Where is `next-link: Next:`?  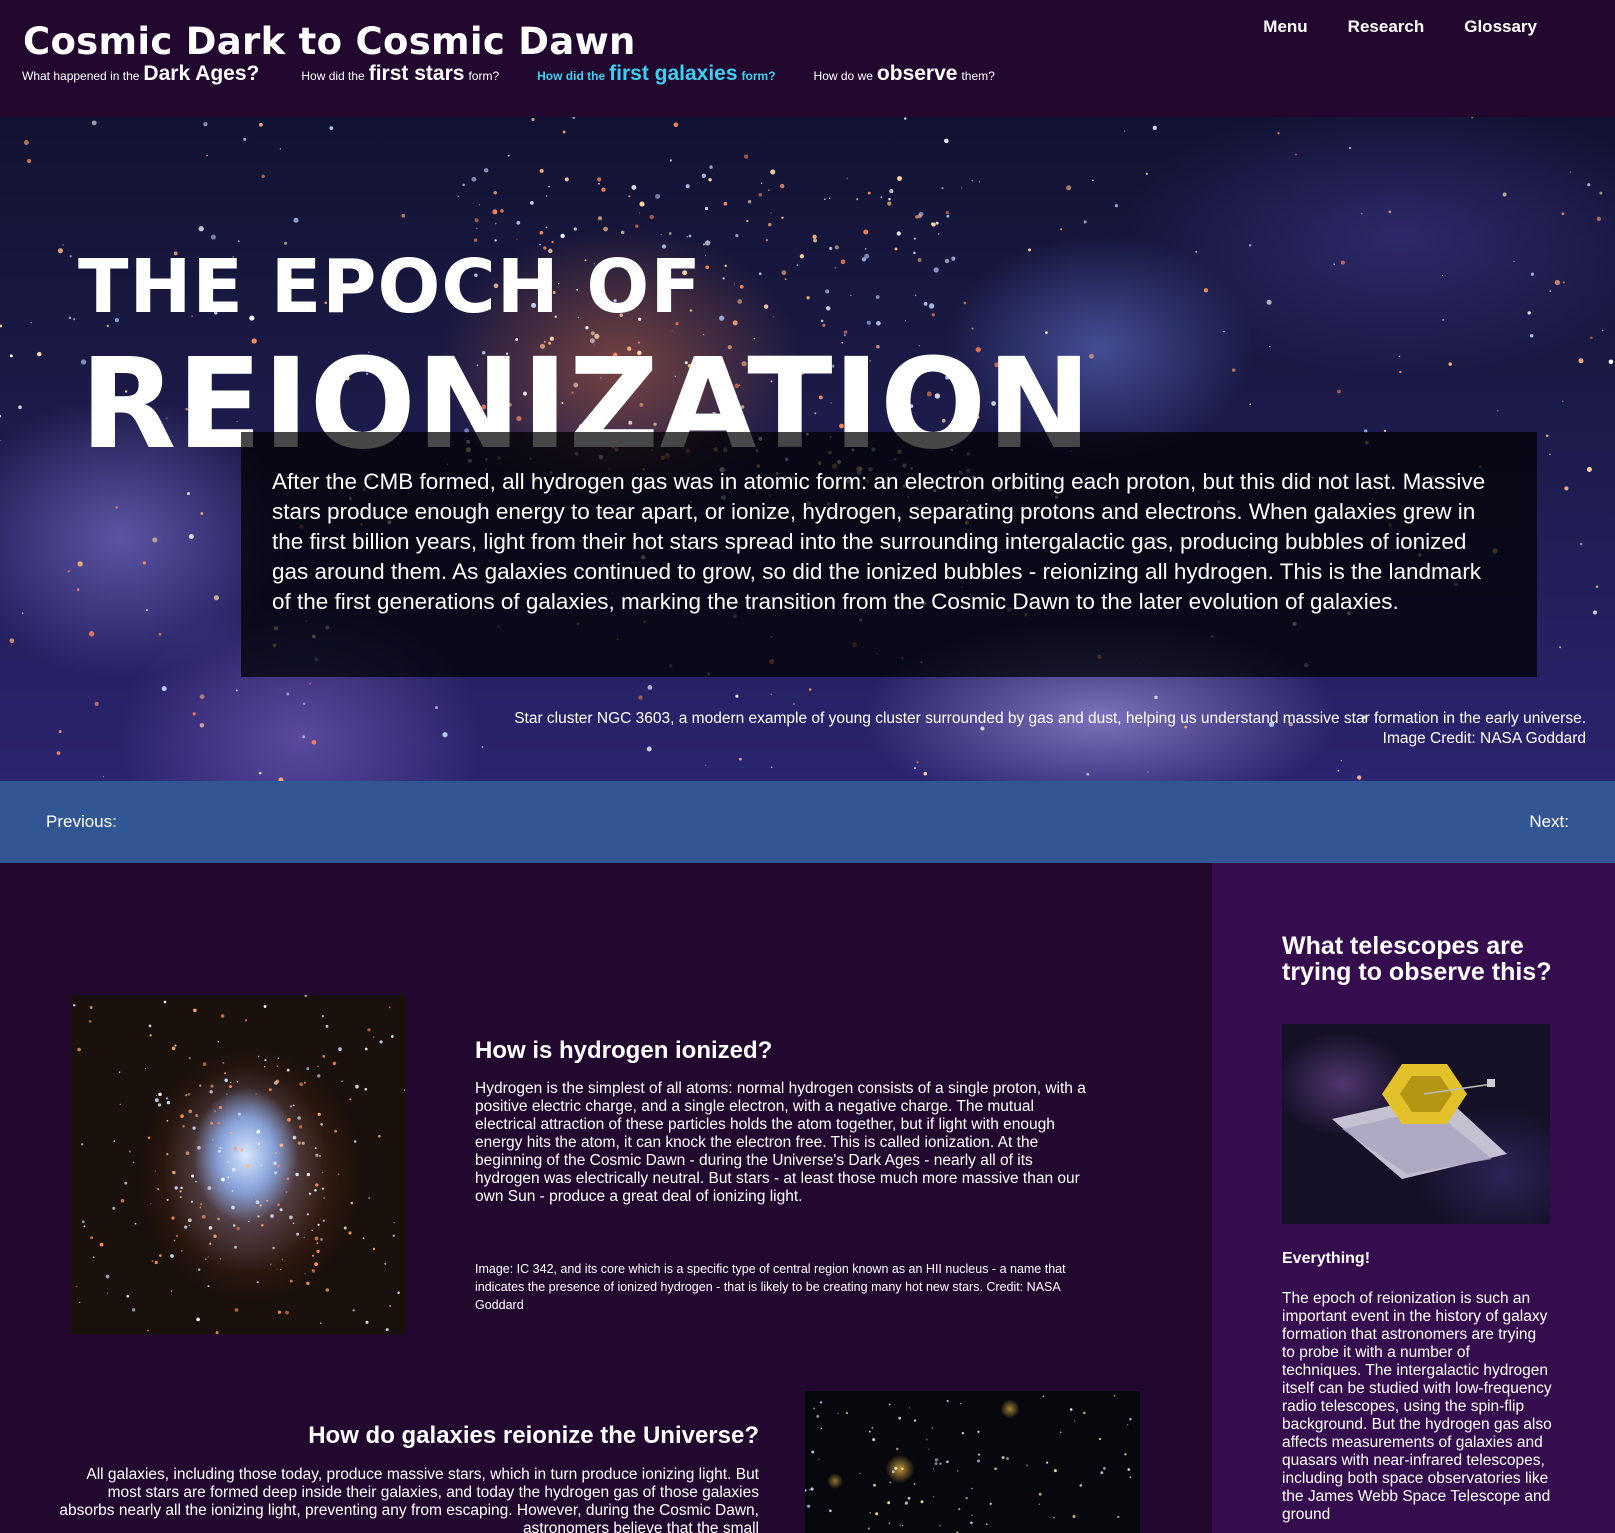 next-link: Next: is located at coordinates (1549, 822).